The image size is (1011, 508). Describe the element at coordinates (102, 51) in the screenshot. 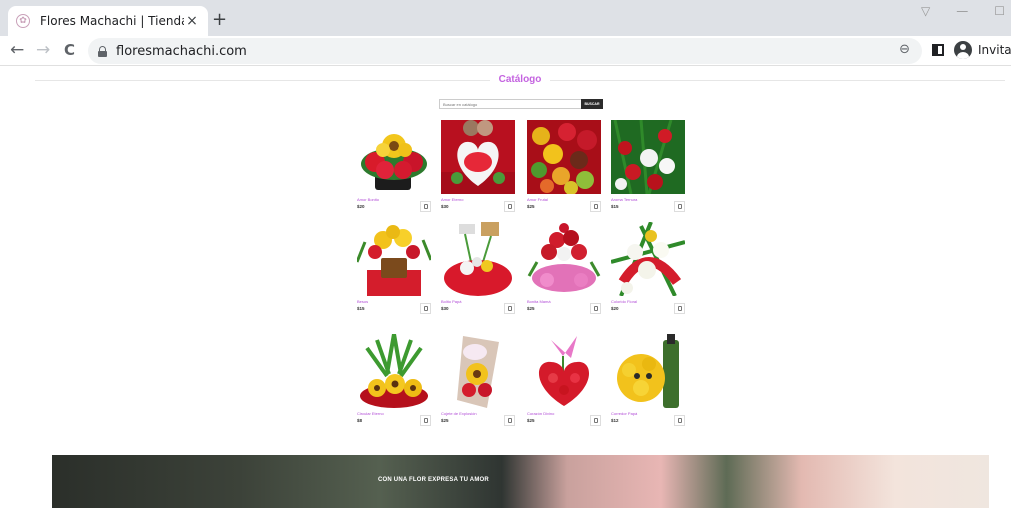

I see `lock-icon` at that location.